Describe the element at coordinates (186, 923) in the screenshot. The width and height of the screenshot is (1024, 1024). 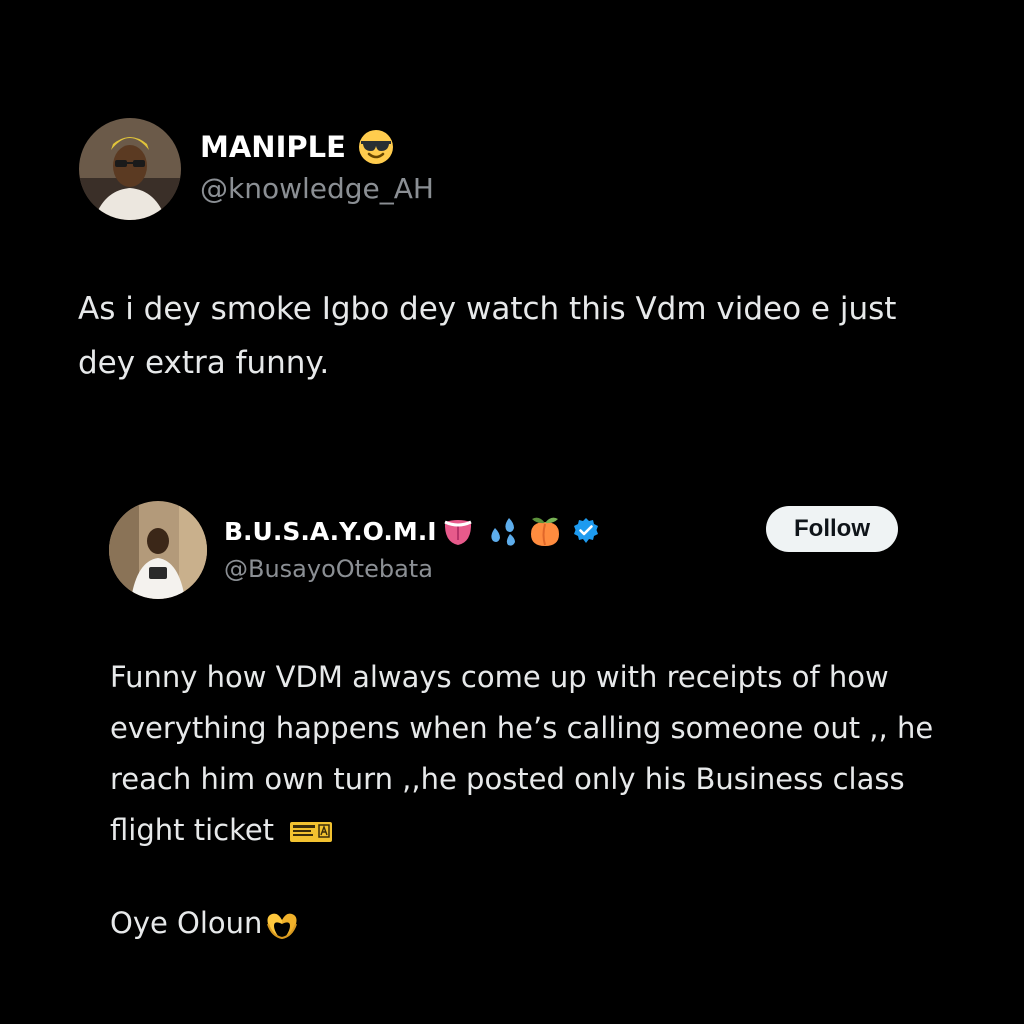
I see `quoted-tweet-paragraph-2-text: Oye Oloun` at that location.